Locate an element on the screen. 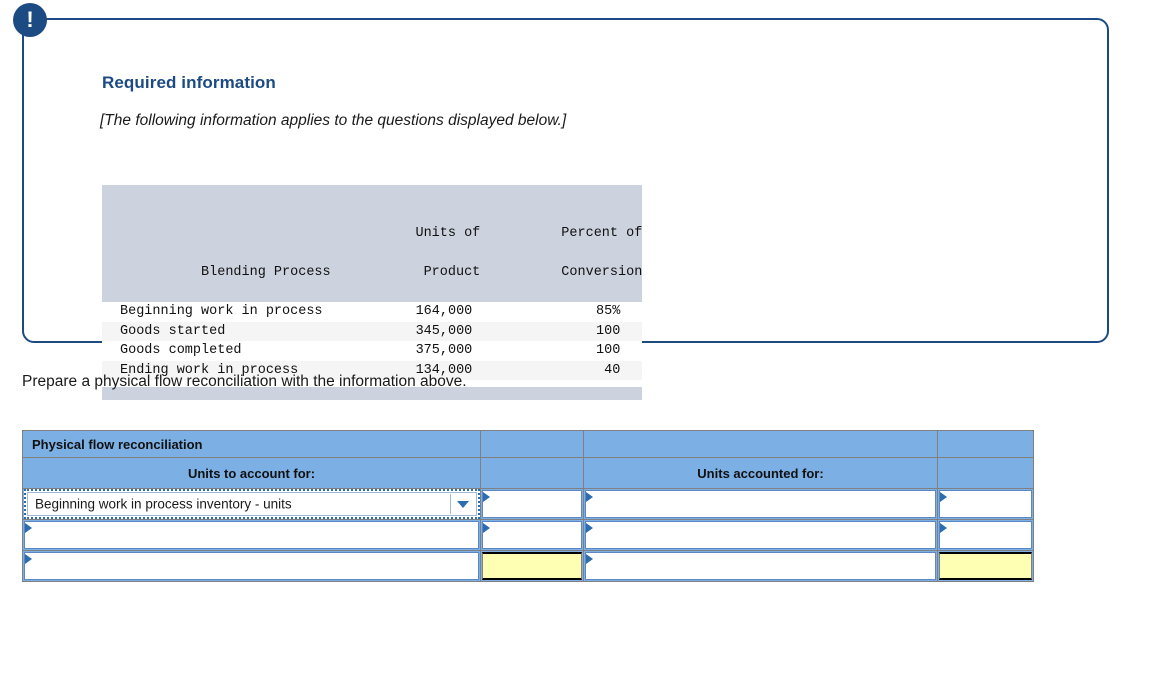  column-header-units-top: Units of is located at coordinates (448, 233).